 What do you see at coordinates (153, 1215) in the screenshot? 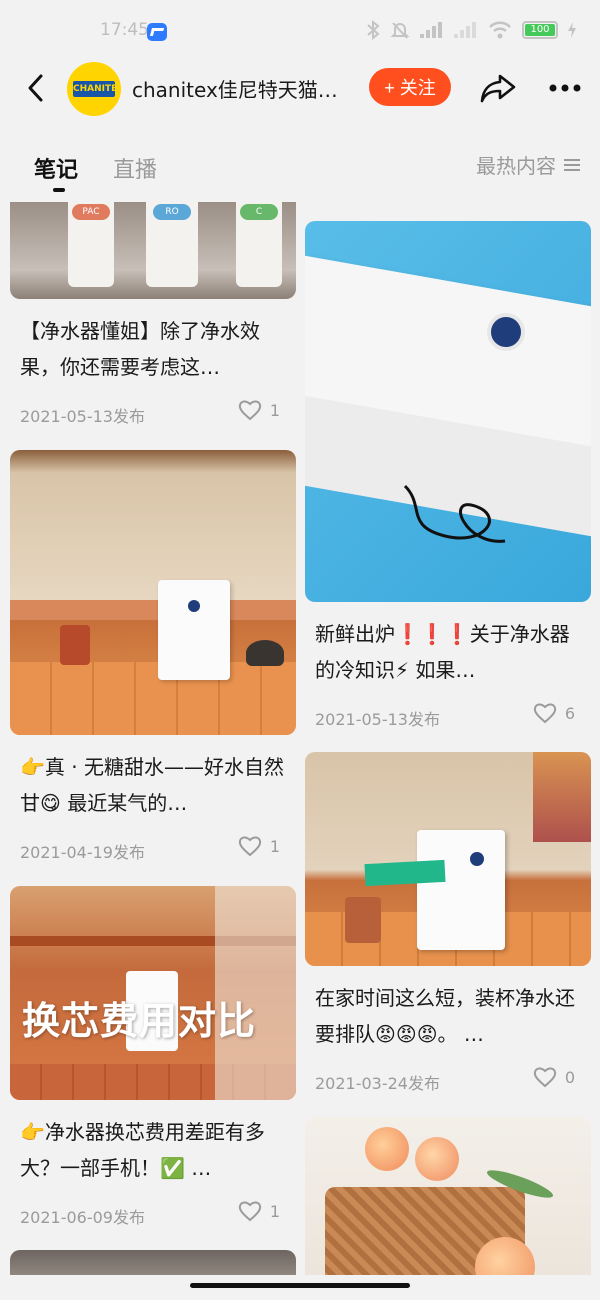
I see `post-meta: 2021-06-09发布 1` at bounding box center [153, 1215].